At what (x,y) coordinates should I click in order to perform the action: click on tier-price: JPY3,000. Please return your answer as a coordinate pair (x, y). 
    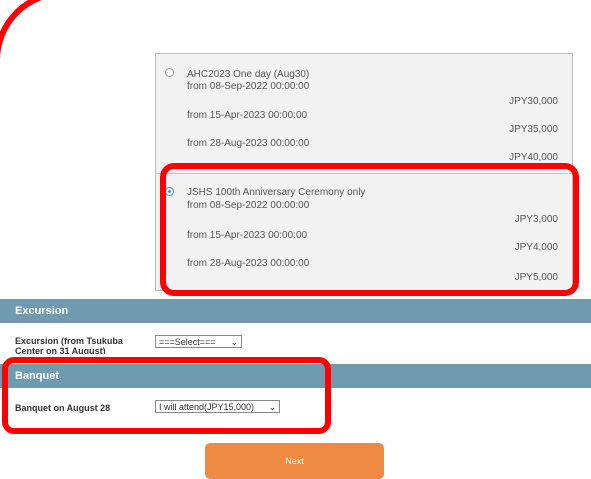
    Looking at the image, I should click on (536, 219).